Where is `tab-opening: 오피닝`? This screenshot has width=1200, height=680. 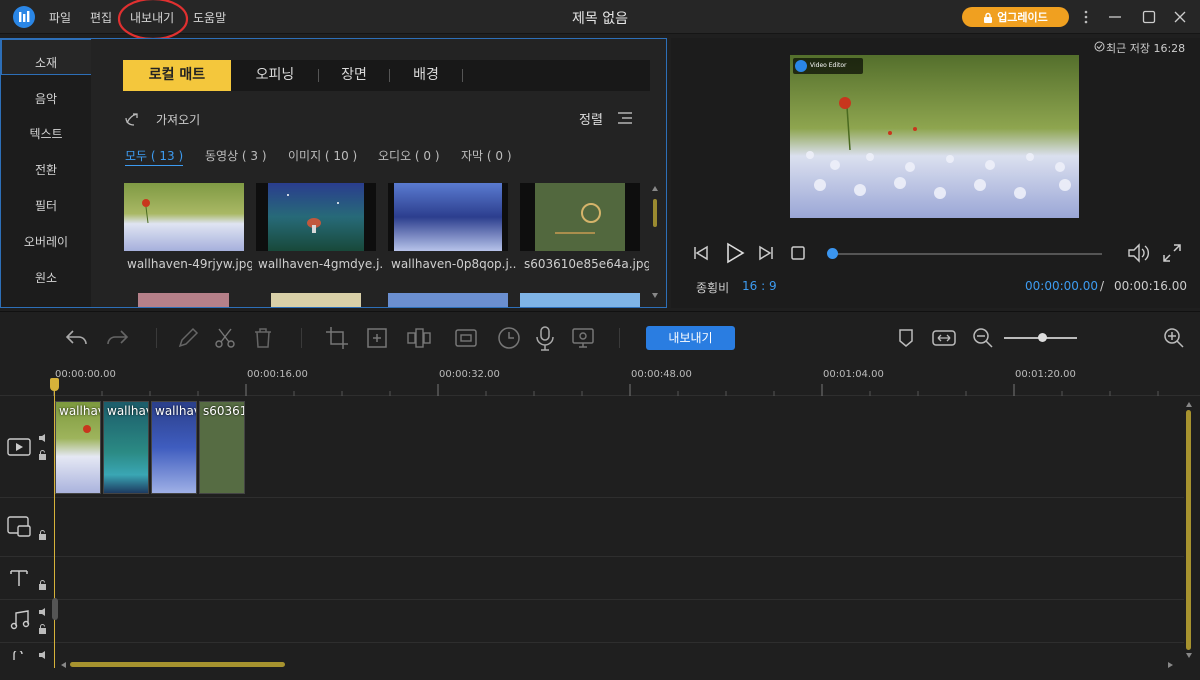
tab-opening: 오피닝 is located at coordinates (275, 75).